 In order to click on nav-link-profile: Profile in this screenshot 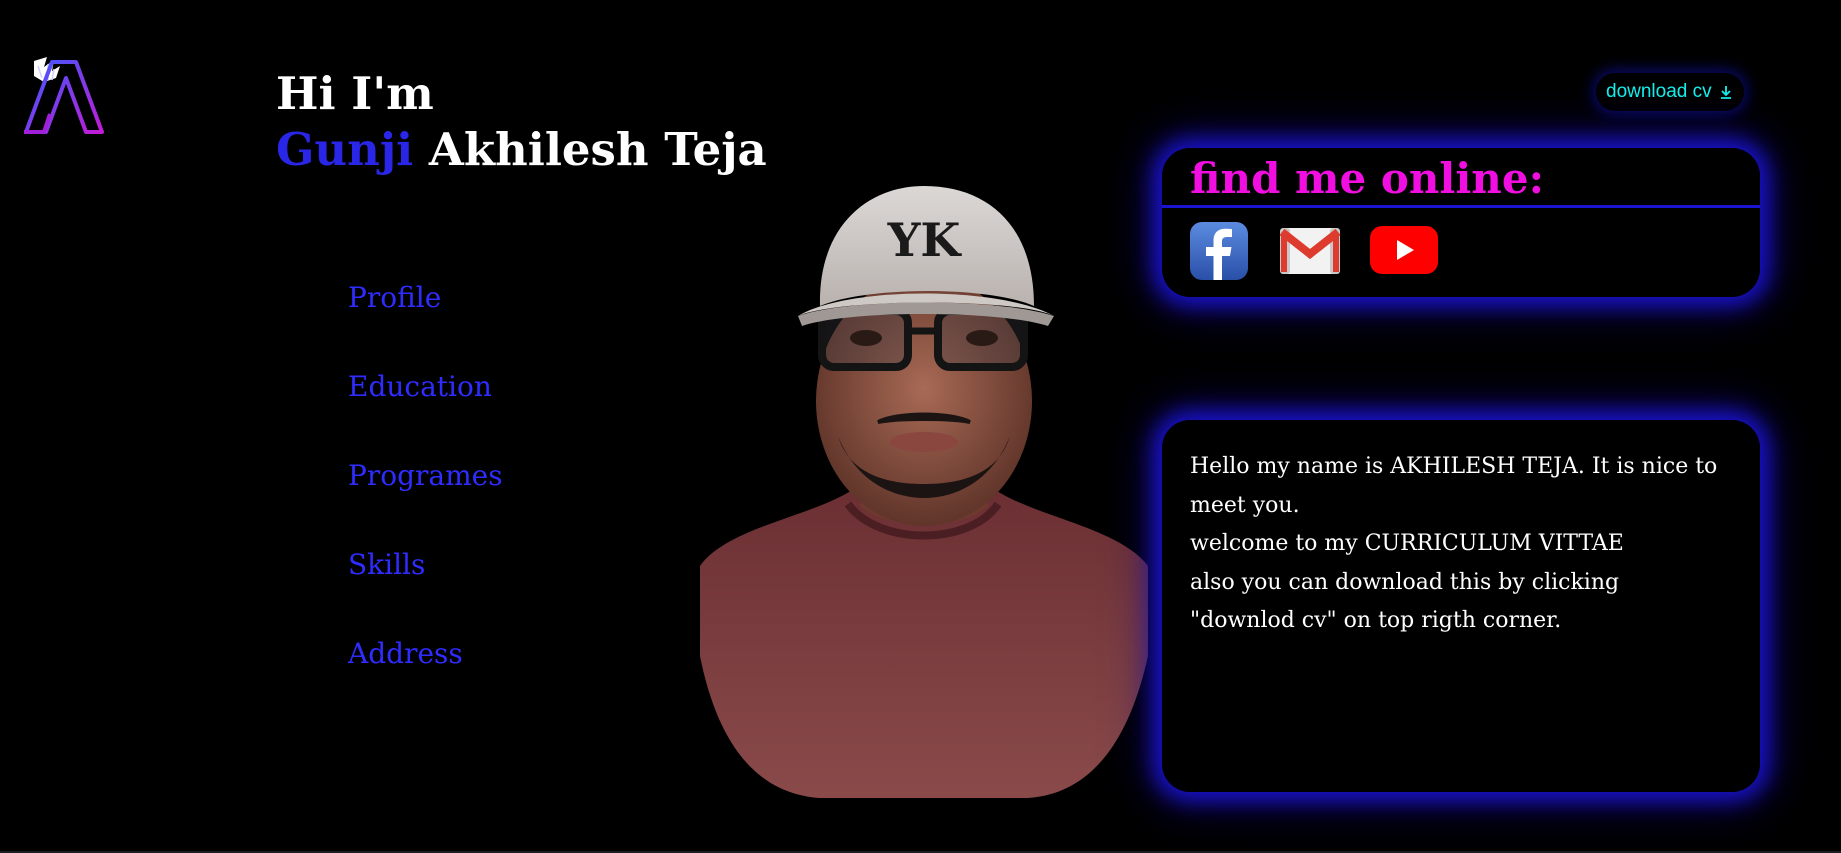, I will do `click(394, 297)`.